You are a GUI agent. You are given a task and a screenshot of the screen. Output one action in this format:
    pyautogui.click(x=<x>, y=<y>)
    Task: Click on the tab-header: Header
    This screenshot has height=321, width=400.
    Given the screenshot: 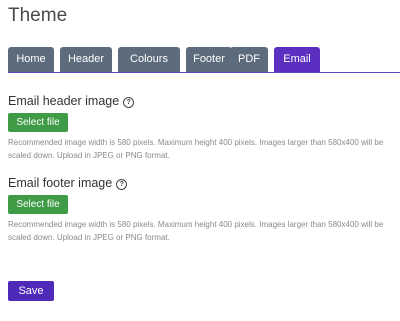 What is the action you would take?
    pyautogui.click(x=86, y=59)
    